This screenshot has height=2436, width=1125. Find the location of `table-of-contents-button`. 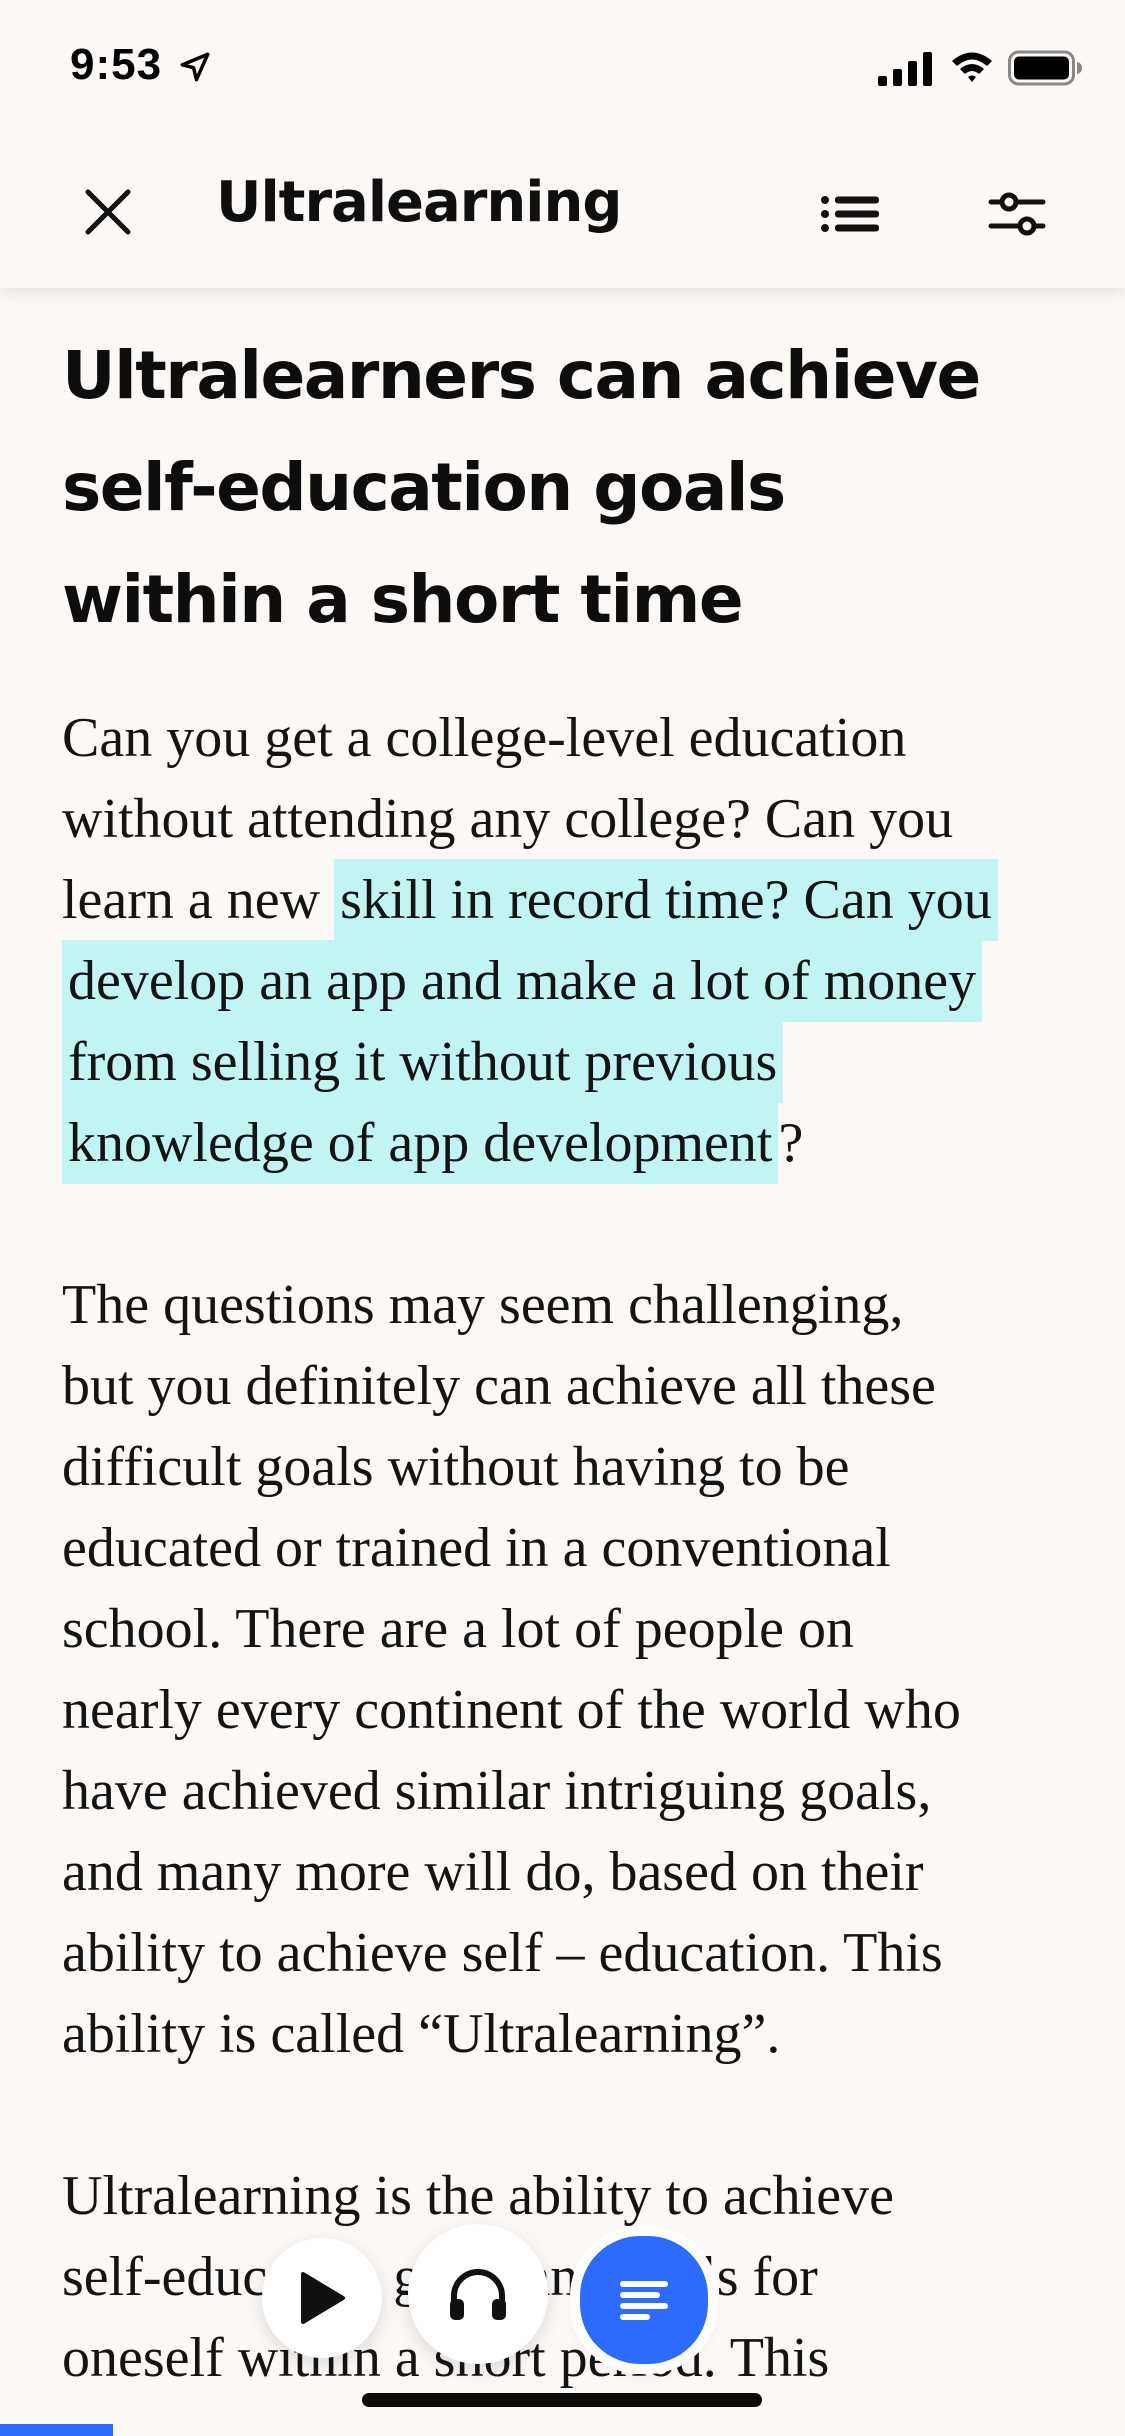

table-of-contents-button is located at coordinates (850, 214).